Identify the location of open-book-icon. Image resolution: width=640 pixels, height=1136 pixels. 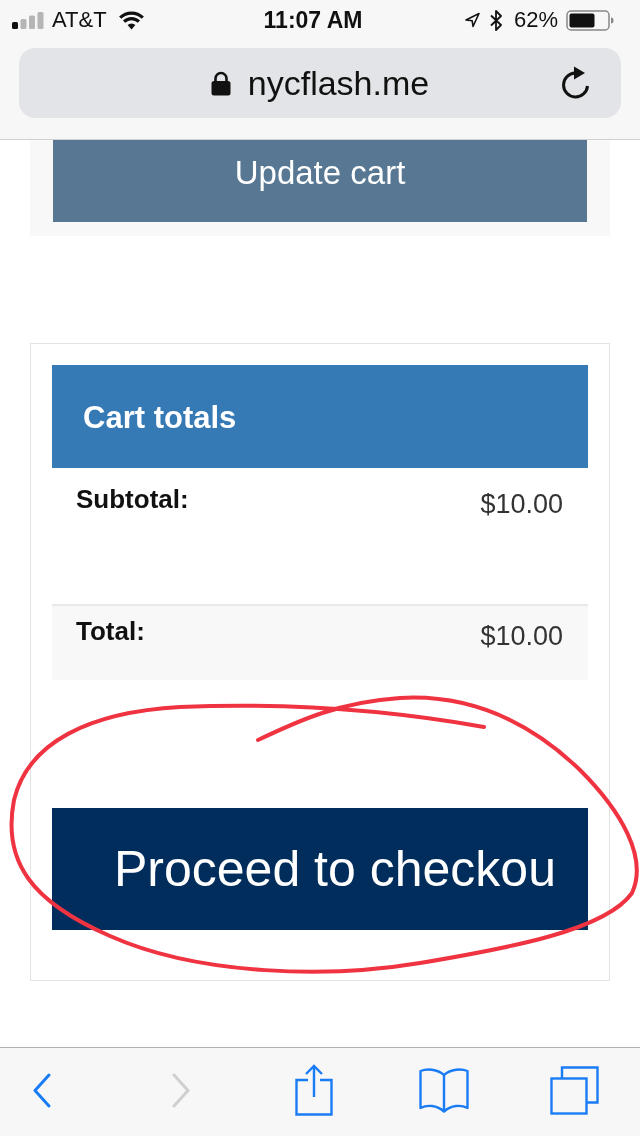
(444, 1090).